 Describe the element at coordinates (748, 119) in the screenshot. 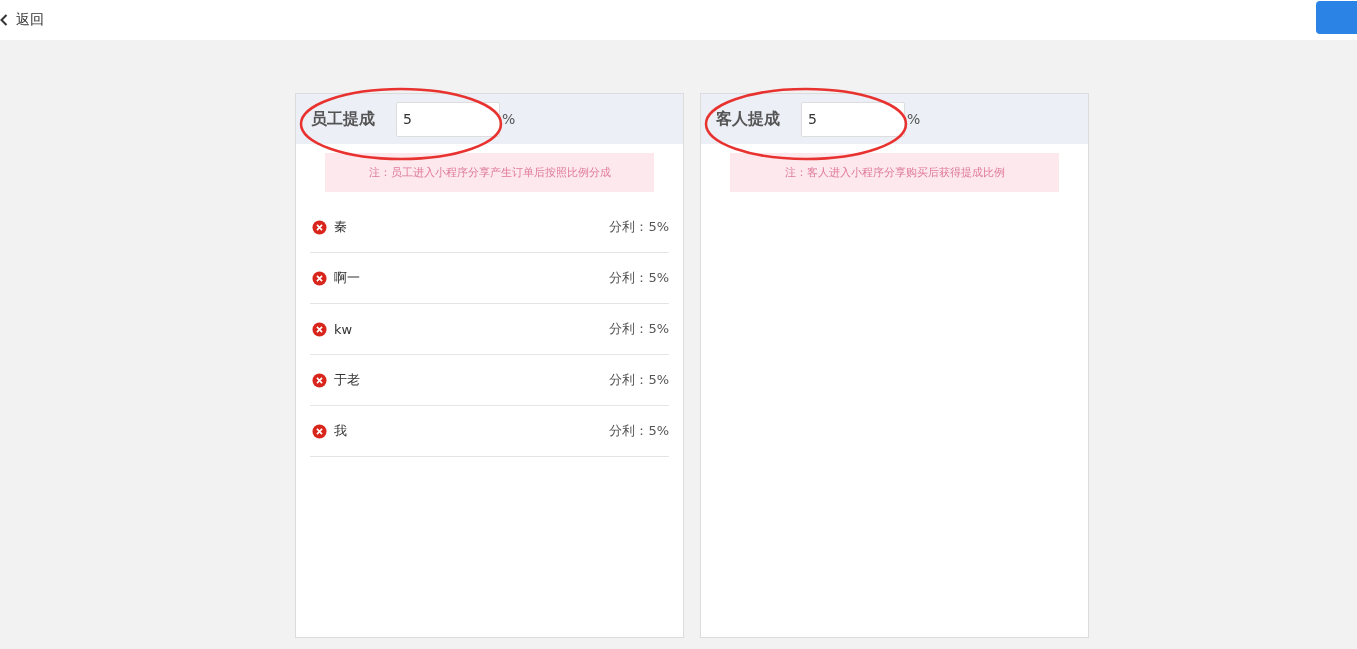

I see `panel-title: 客人提成` at that location.